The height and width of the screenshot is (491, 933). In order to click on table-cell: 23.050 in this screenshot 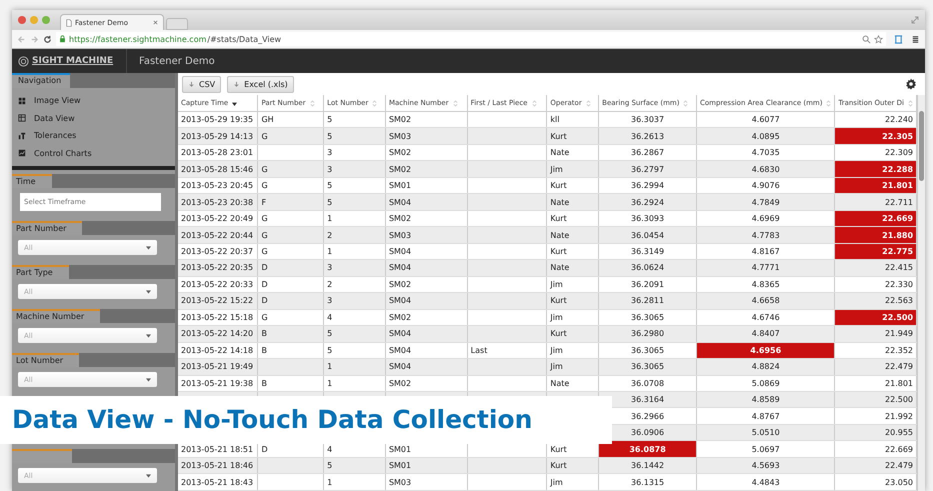, I will do `click(875, 482)`.